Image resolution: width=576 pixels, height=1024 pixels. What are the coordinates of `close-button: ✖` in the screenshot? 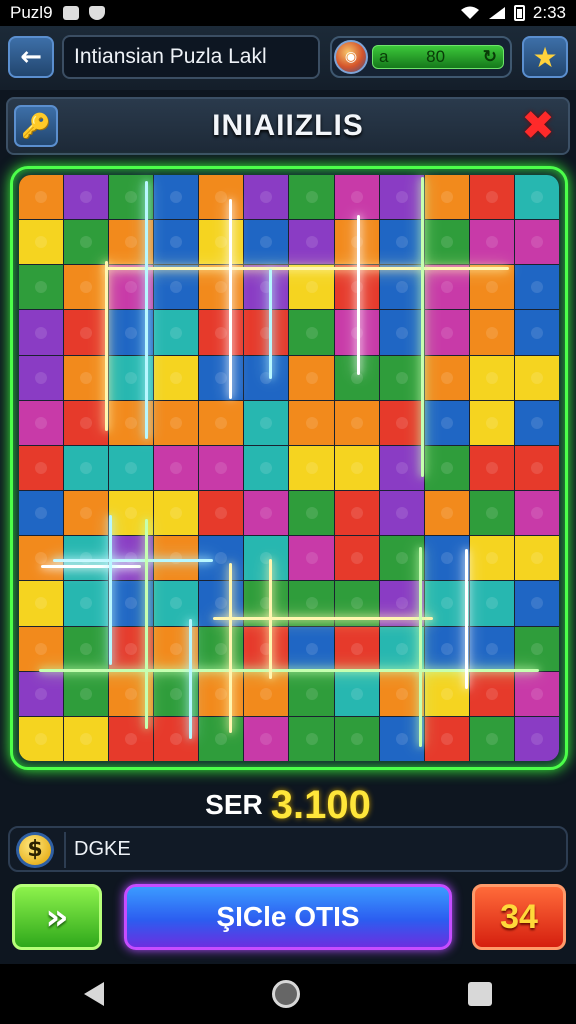 It's located at (538, 126).